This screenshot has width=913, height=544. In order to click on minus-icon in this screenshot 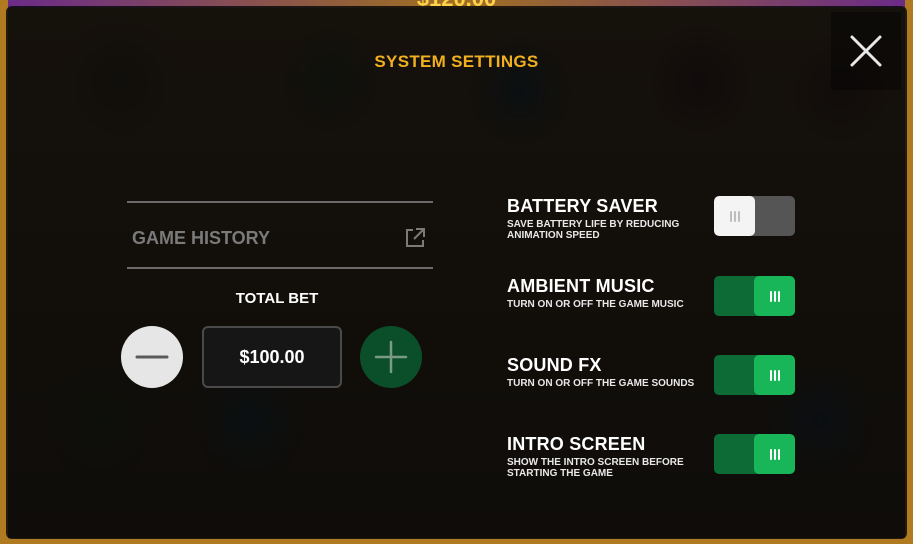, I will do `click(152, 357)`.